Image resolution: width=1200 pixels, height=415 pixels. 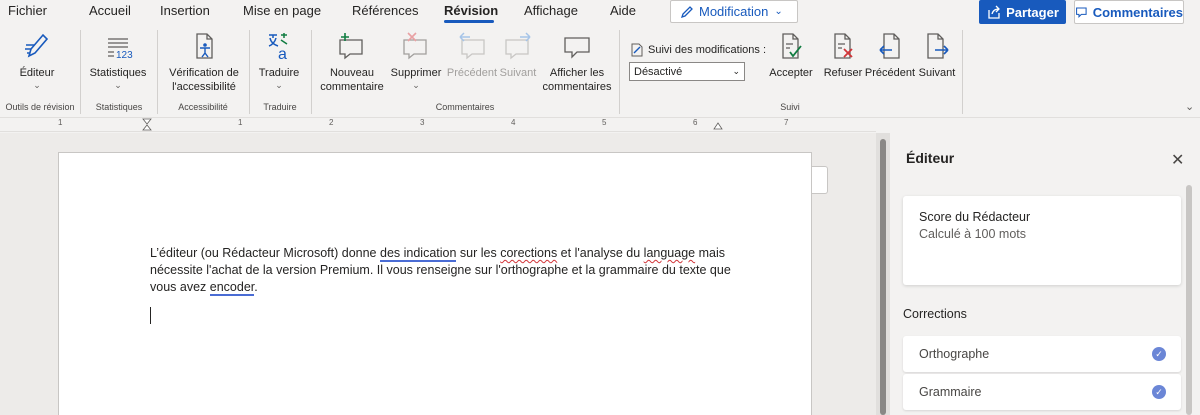 What do you see at coordinates (707, 50) in the screenshot?
I see `track-changes-text: Suivi des modifications :` at bounding box center [707, 50].